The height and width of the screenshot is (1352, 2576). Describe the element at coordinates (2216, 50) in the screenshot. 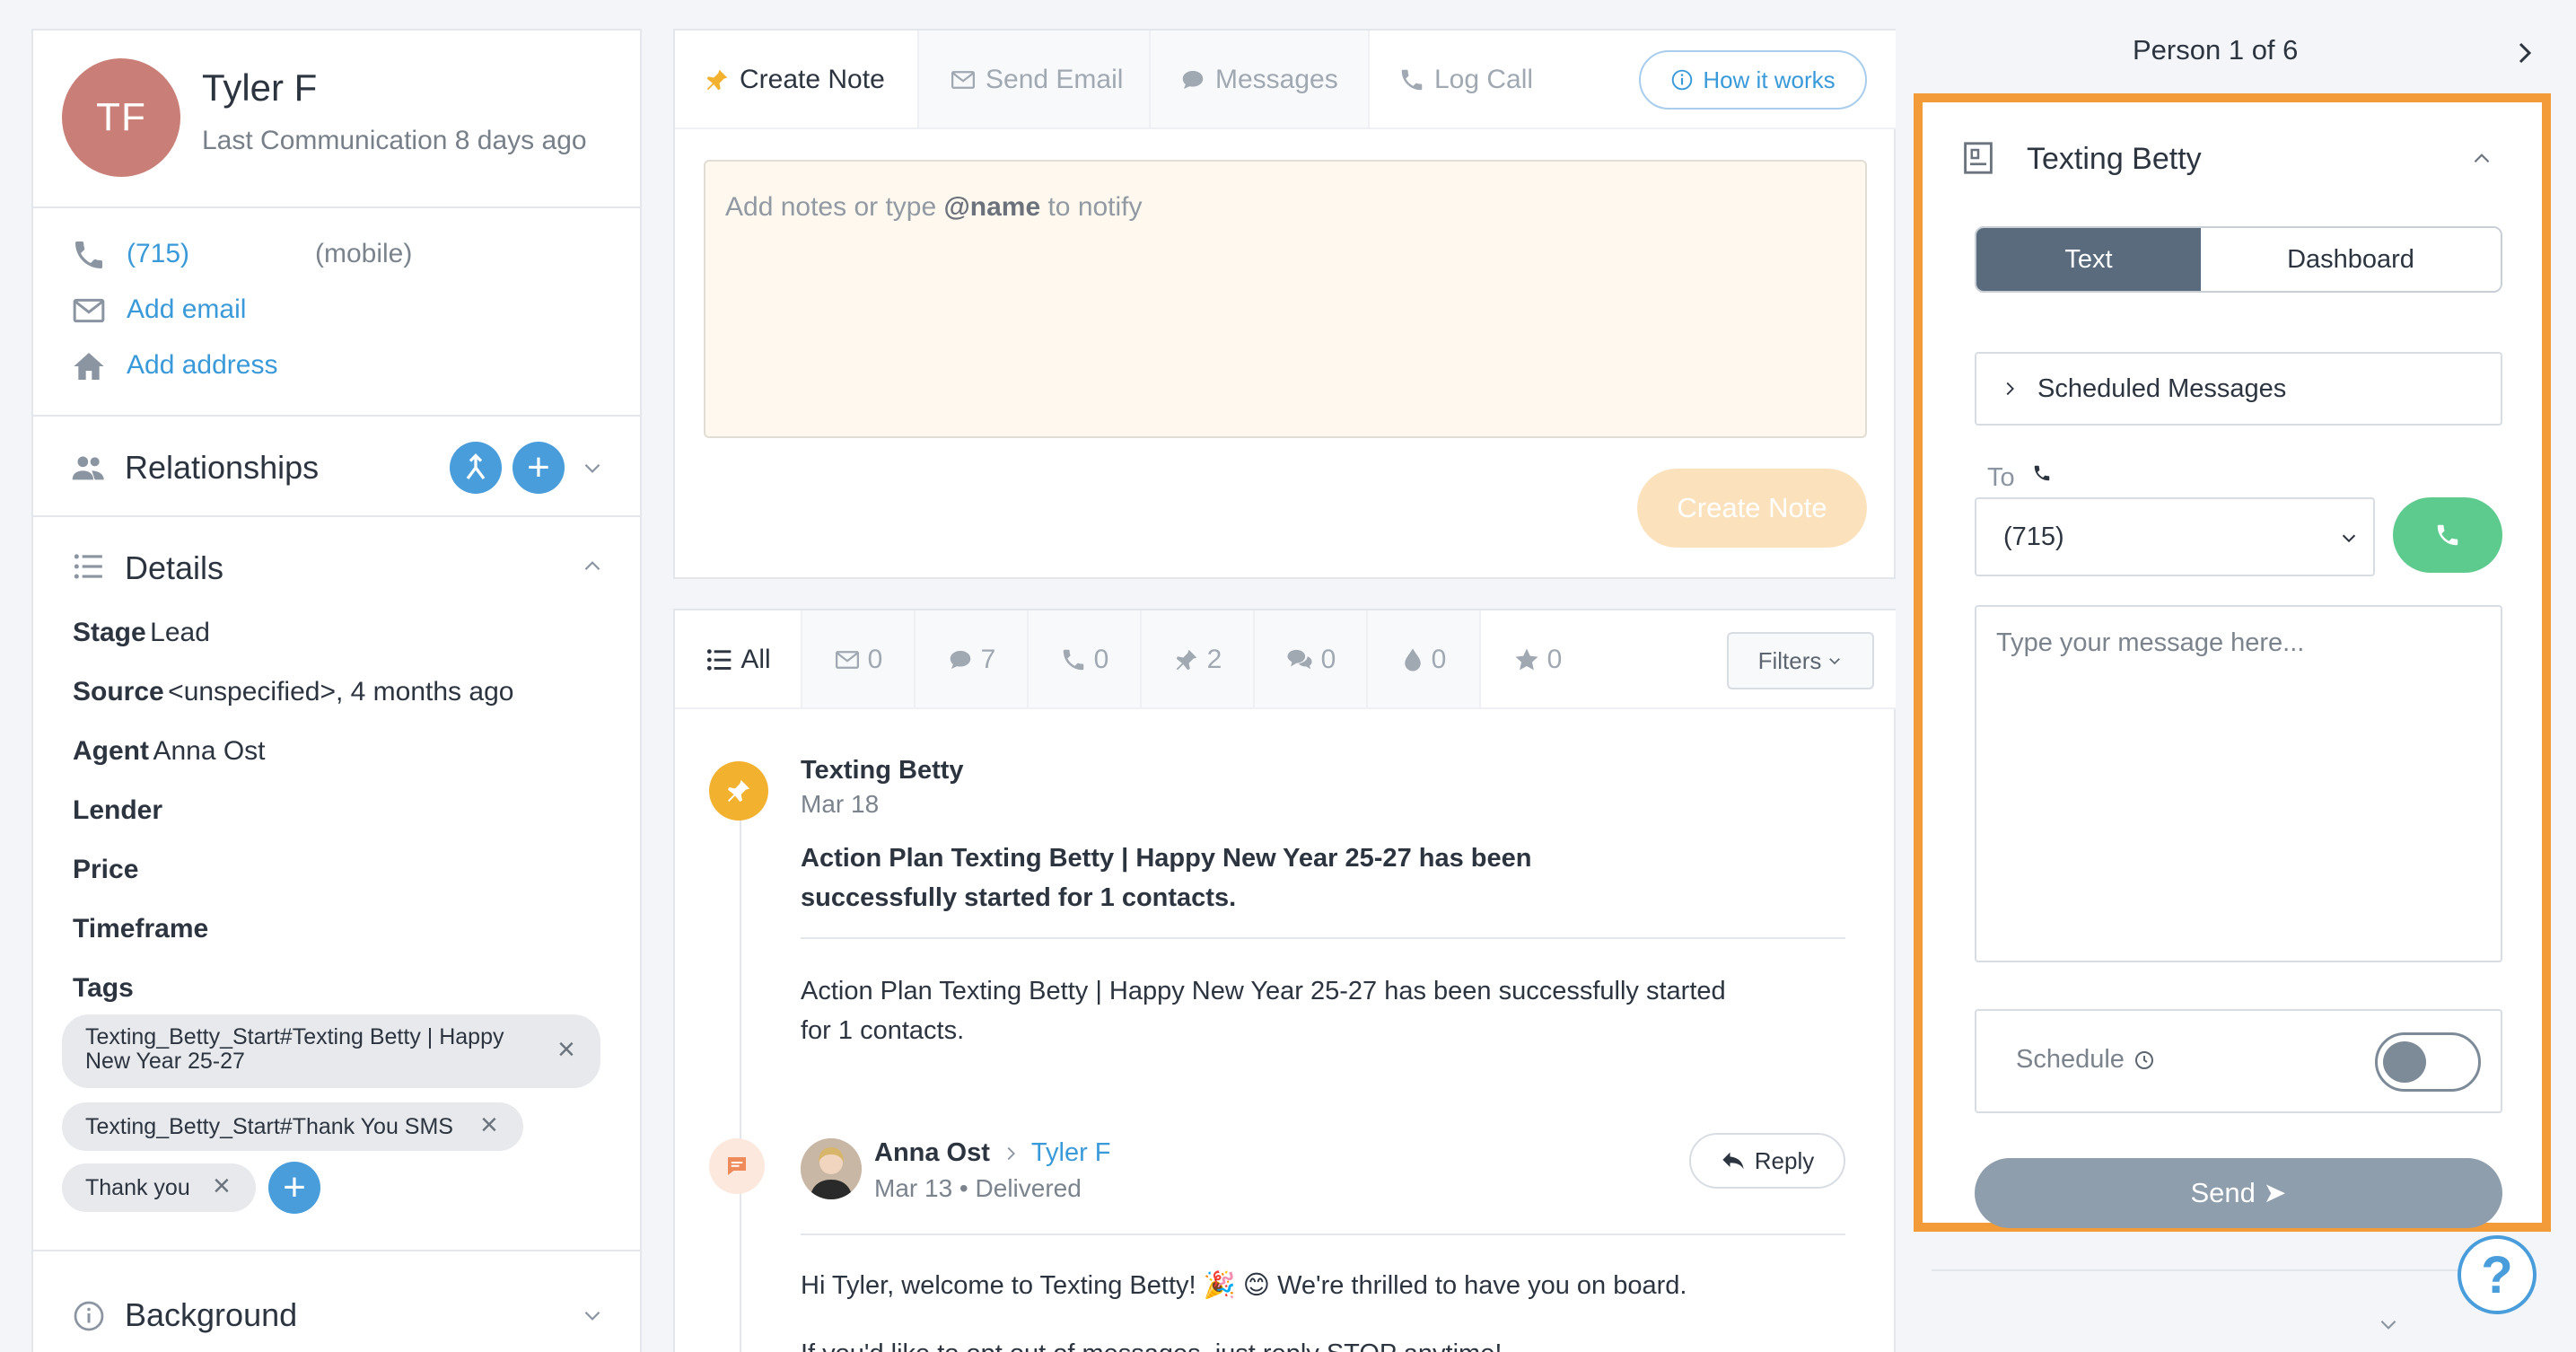

I see `person-pager: Person 1 of 6` at that location.